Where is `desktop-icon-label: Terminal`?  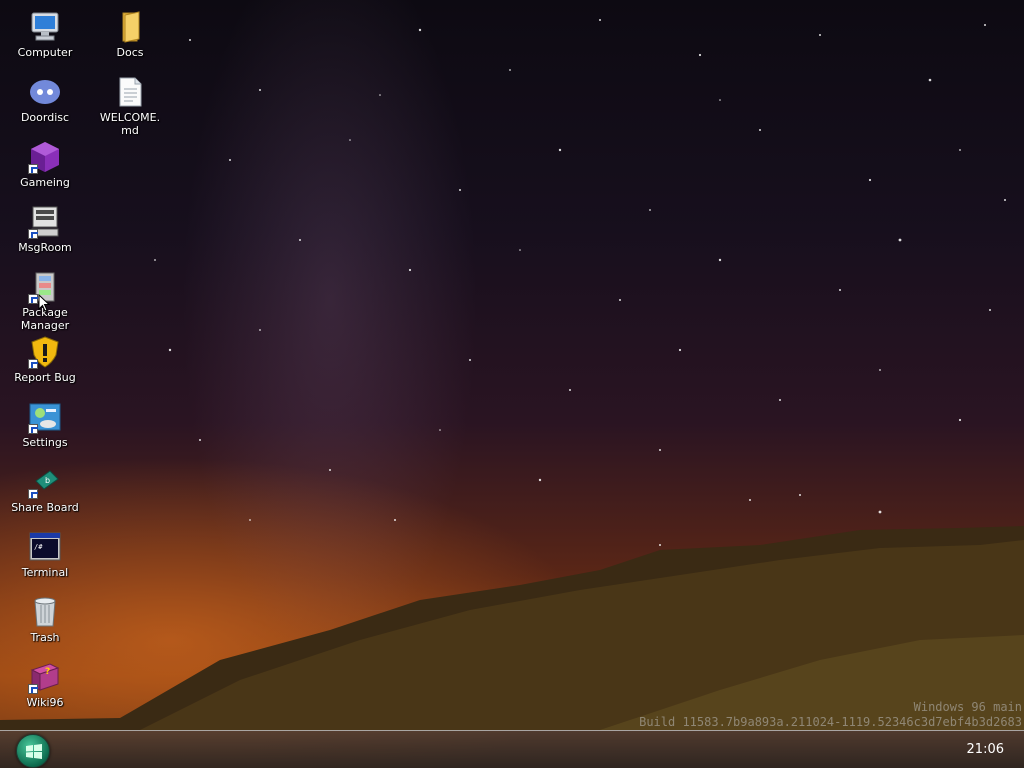
desktop-icon-label: Terminal is located at coordinates (45, 572).